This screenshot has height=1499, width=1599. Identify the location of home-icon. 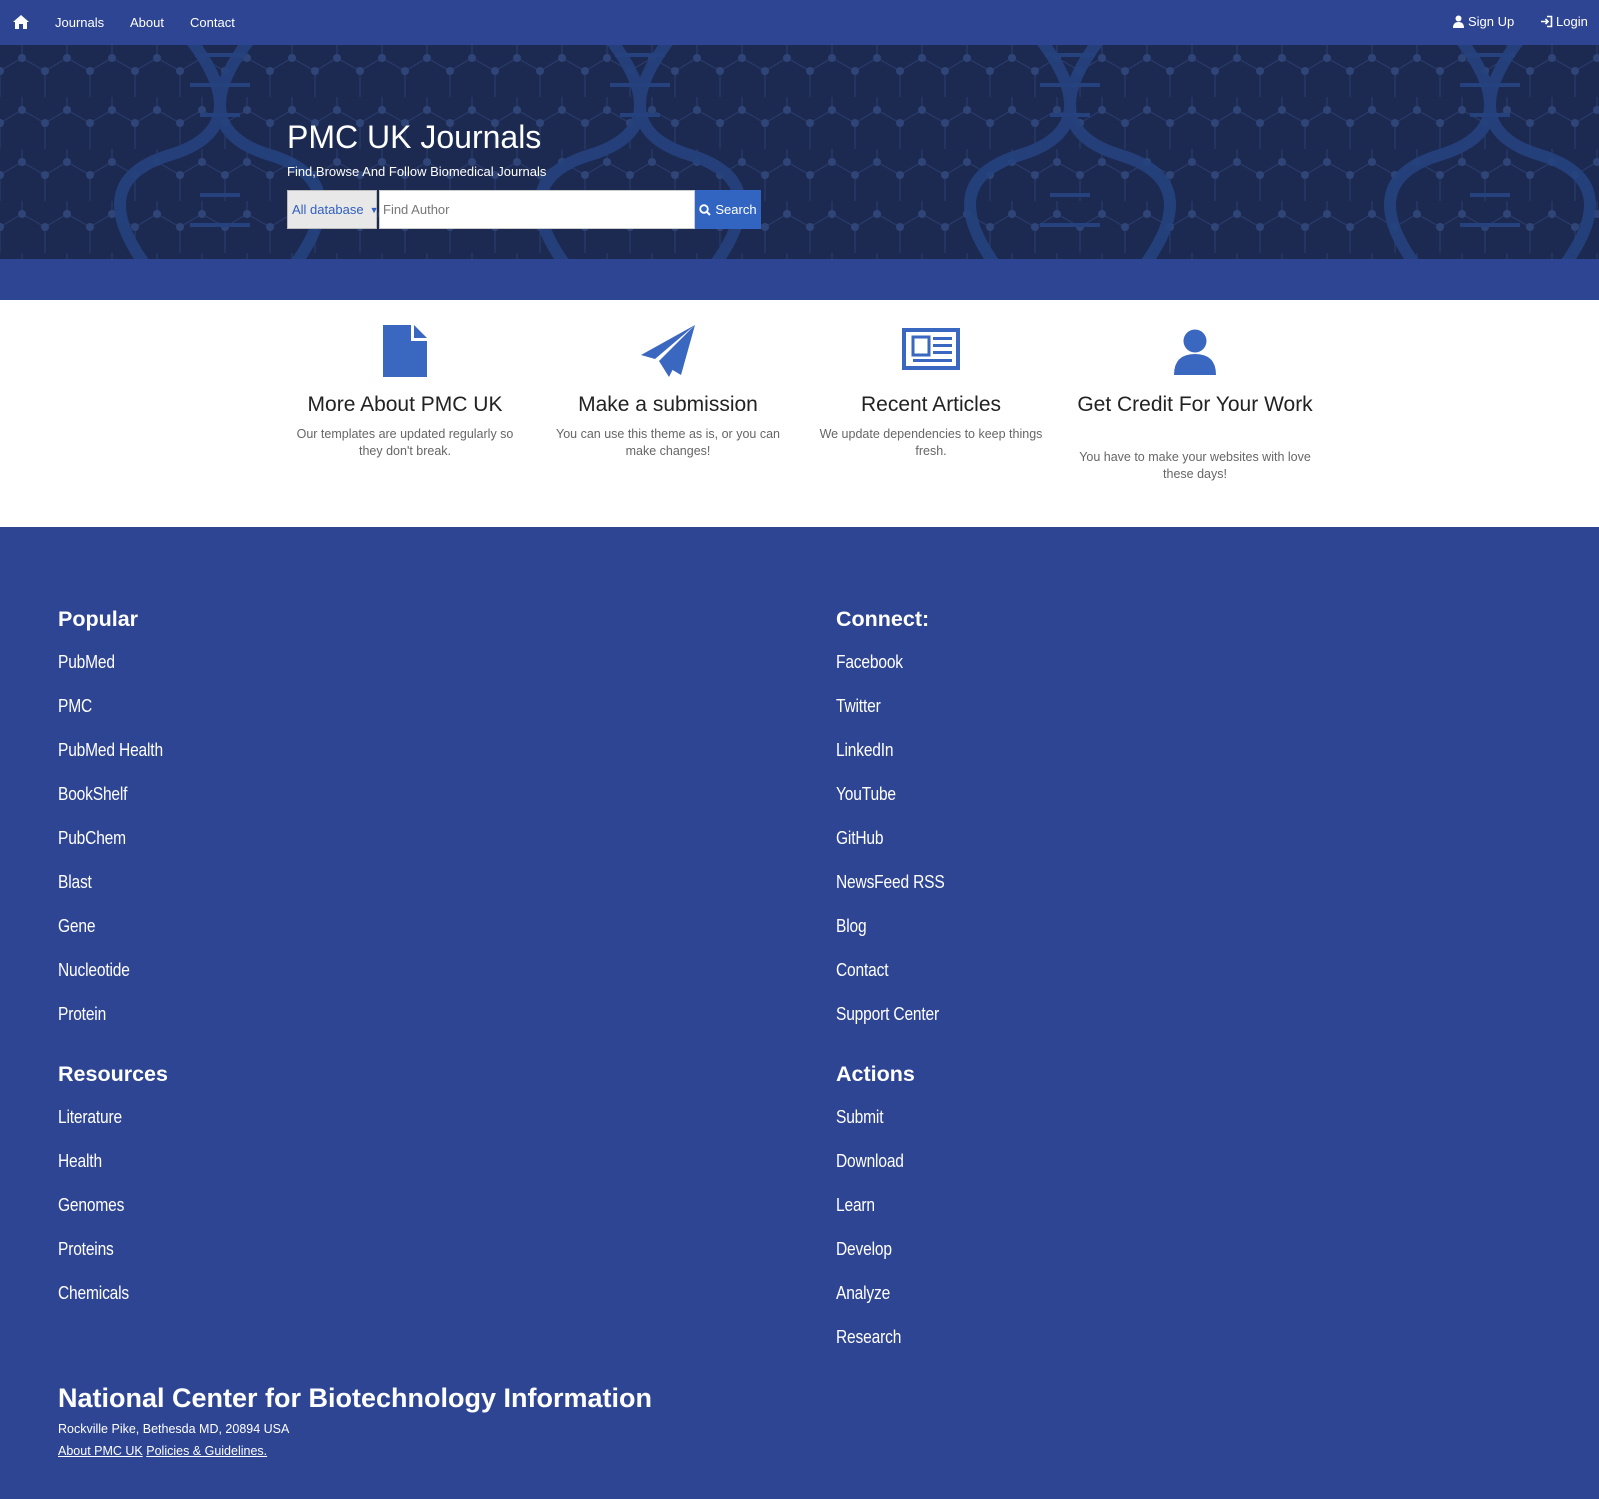
(21, 22).